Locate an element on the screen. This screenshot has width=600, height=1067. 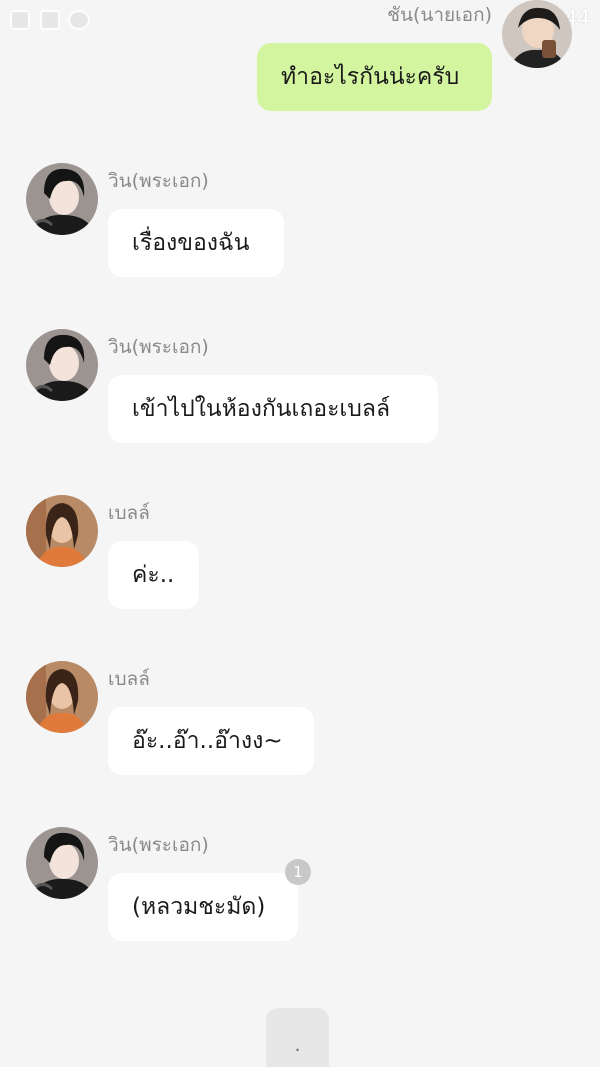
unread-badge: 1 is located at coordinates (298, 872).